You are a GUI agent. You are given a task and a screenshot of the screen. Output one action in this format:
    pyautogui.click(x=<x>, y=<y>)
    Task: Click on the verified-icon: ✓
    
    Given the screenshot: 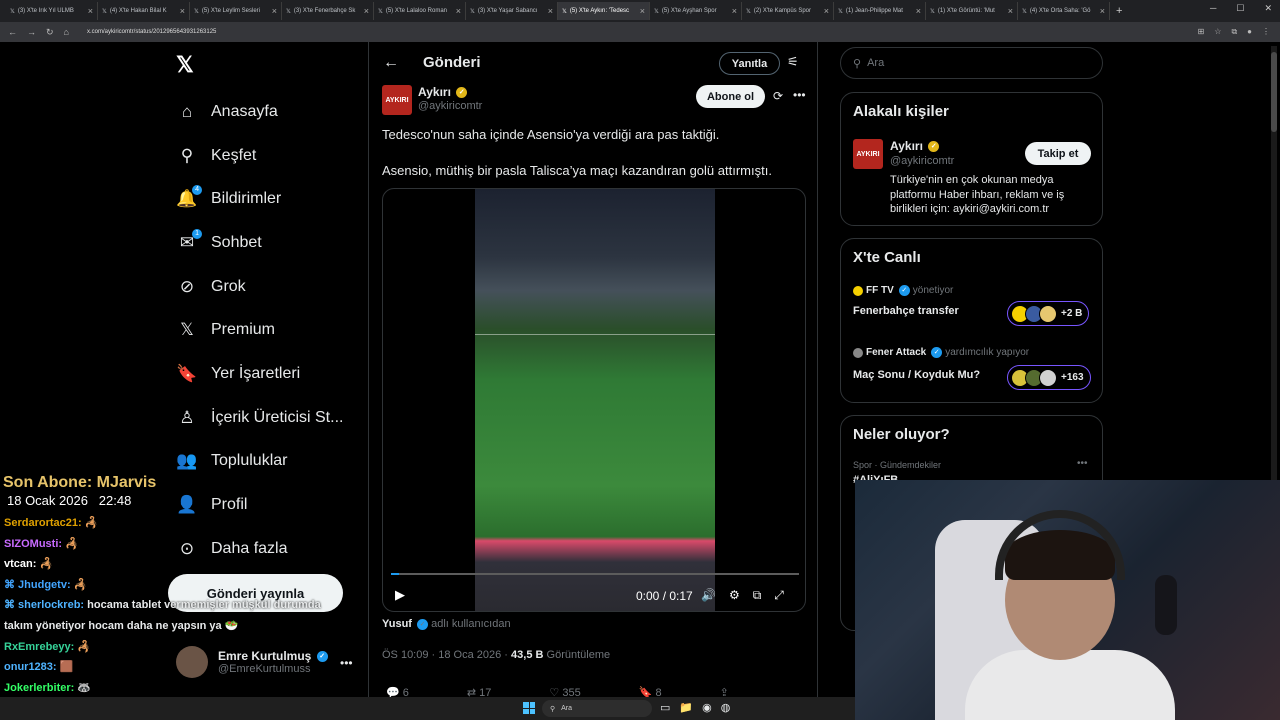 What is the action you would take?
    pyautogui.click(x=423, y=624)
    